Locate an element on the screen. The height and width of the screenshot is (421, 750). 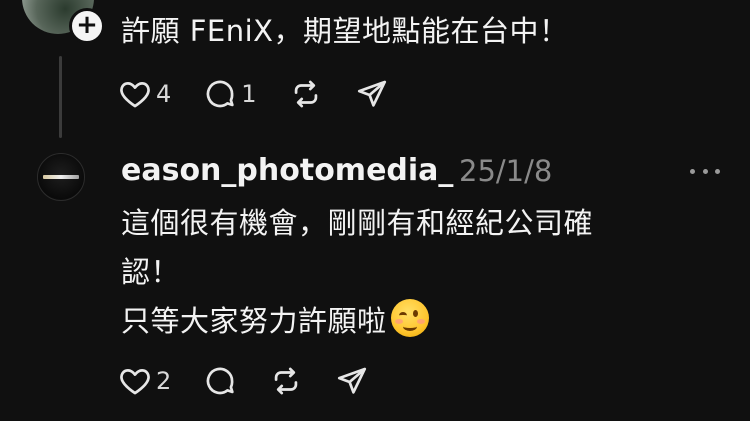
winking-face-emoji is located at coordinates (409, 318).